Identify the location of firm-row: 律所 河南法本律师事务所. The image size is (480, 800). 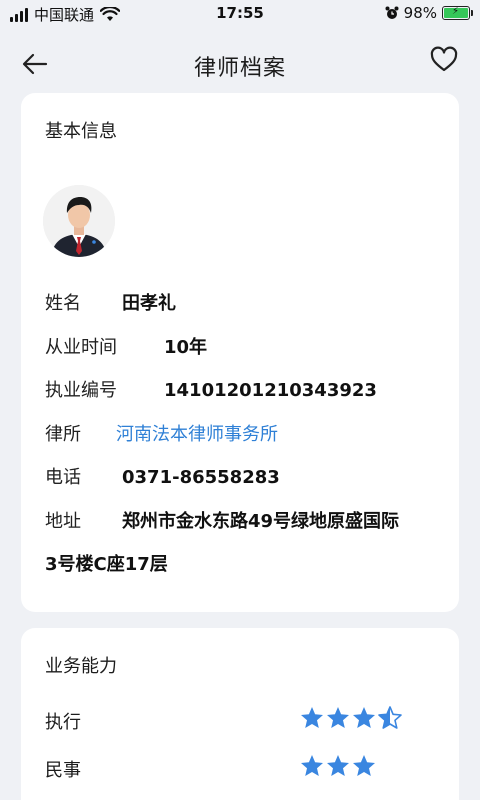
(161, 433).